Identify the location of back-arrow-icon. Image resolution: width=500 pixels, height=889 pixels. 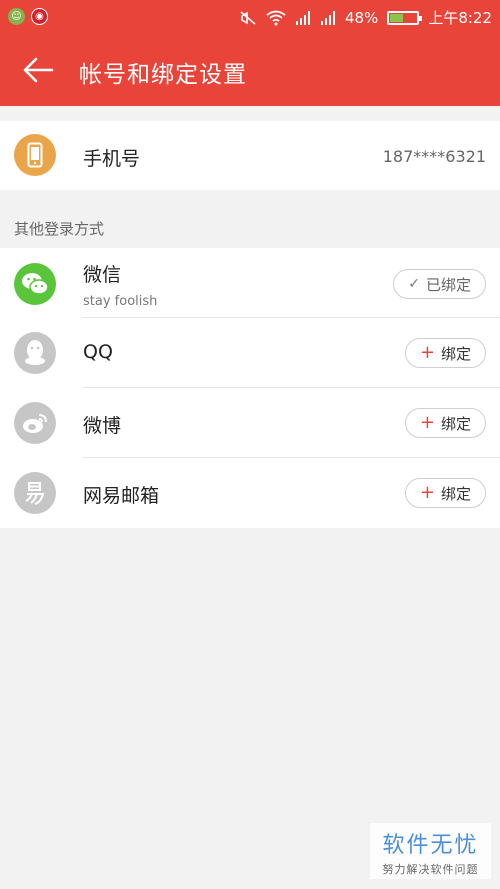
(38, 70).